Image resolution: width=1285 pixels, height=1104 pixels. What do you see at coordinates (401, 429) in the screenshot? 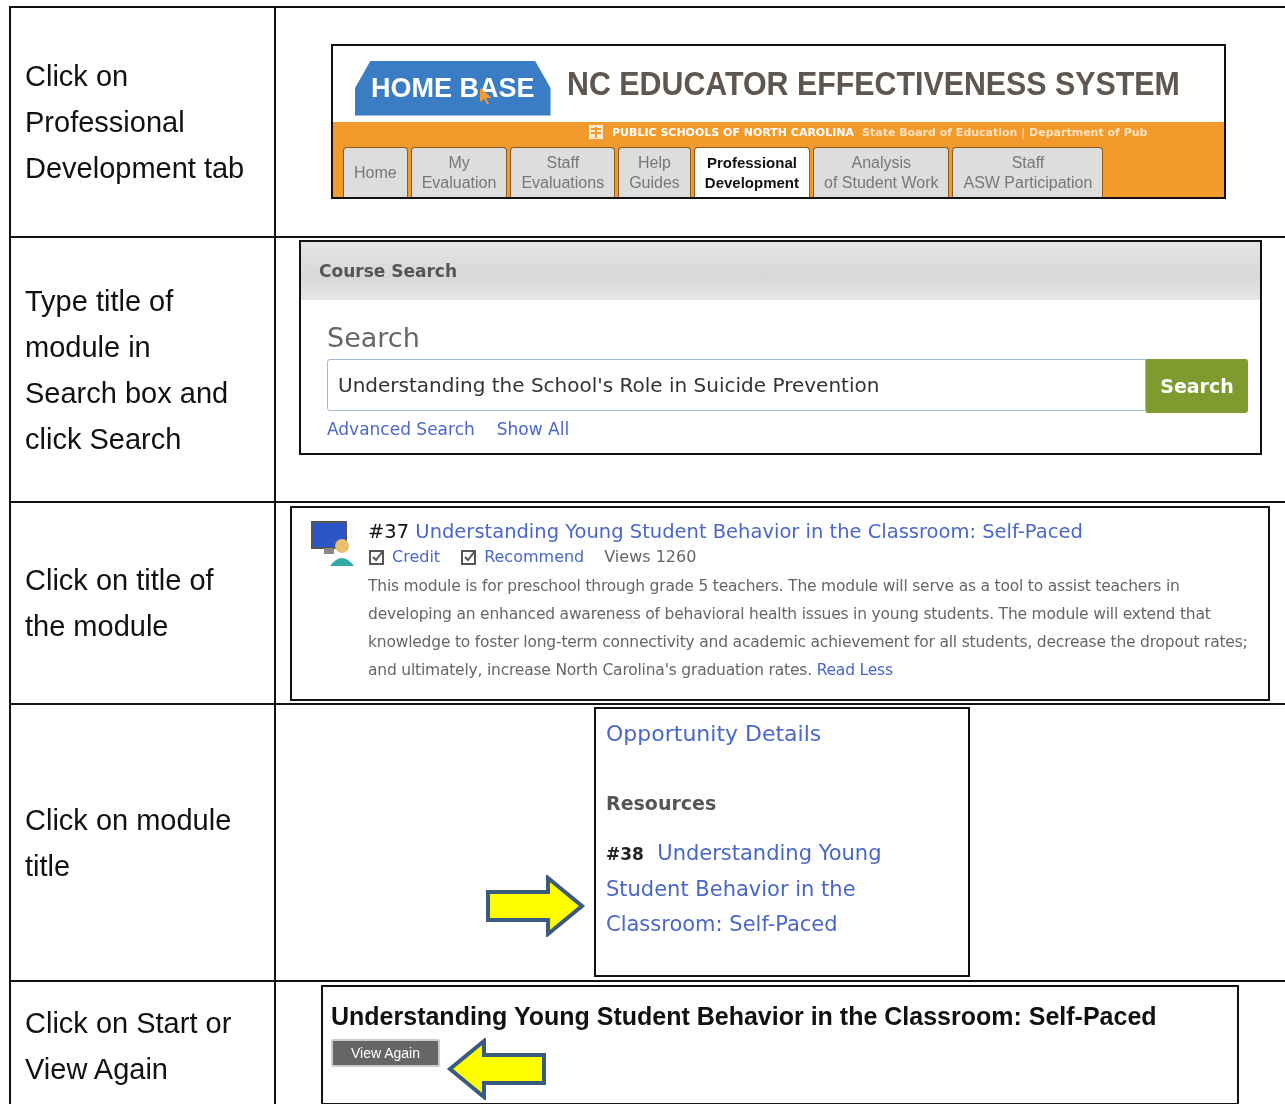
I see `search-link: Advanced Search` at bounding box center [401, 429].